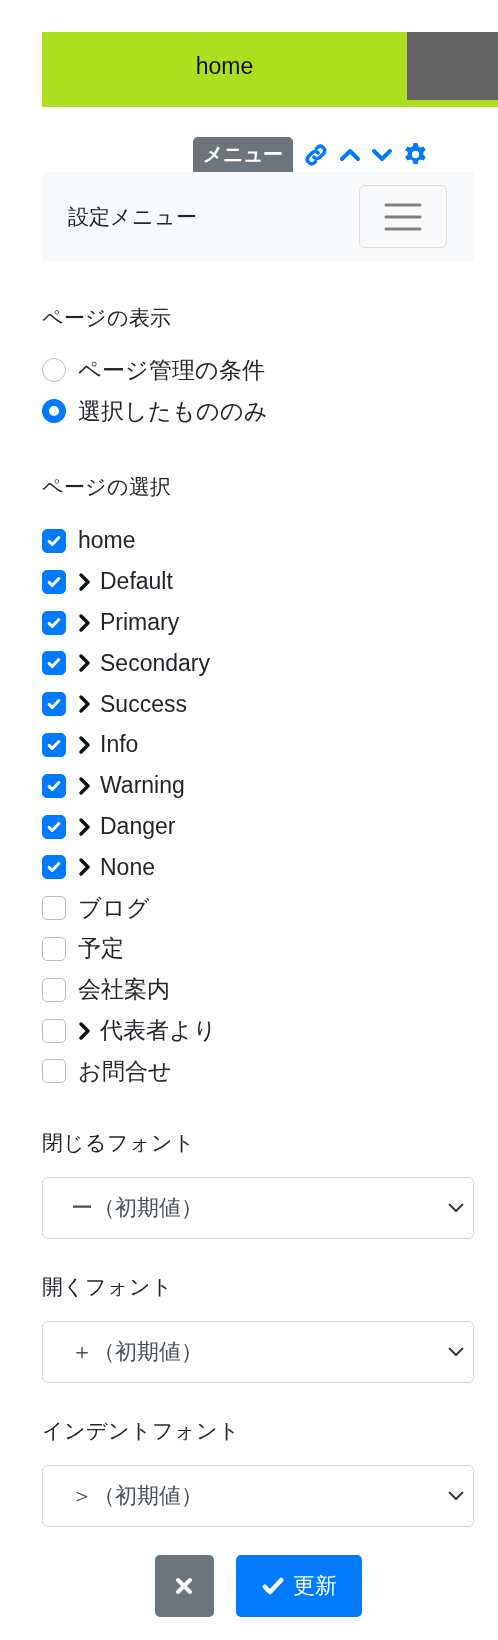 The width and height of the screenshot is (498, 1640). What do you see at coordinates (124, 990) in the screenshot?
I see `page-label: 会社案内` at bounding box center [124, 990].